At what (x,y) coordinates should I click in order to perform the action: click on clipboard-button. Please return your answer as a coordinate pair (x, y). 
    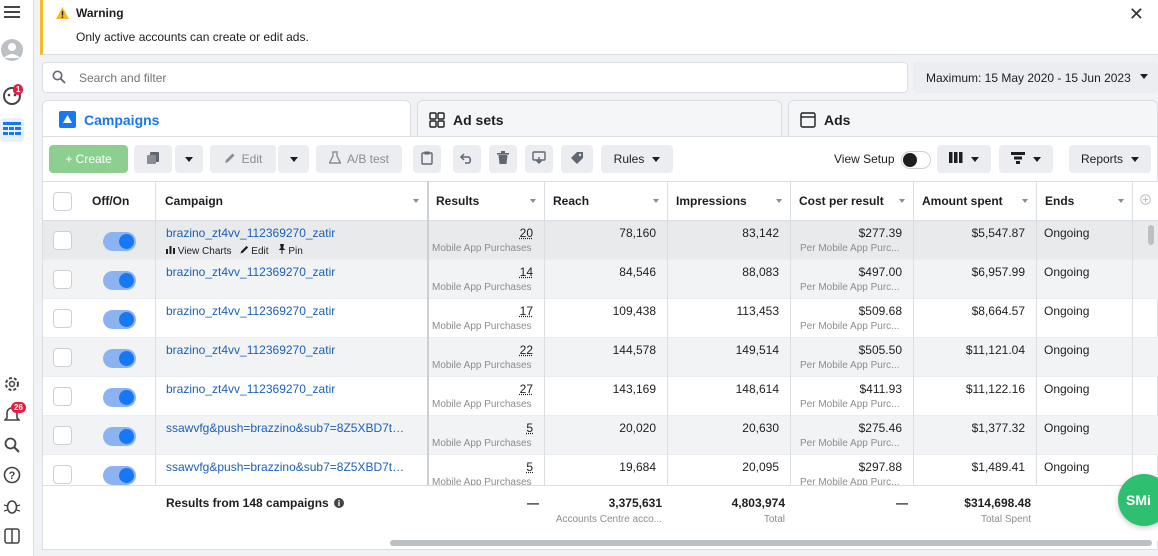
    Looking at the image, I should click on (427, 159).